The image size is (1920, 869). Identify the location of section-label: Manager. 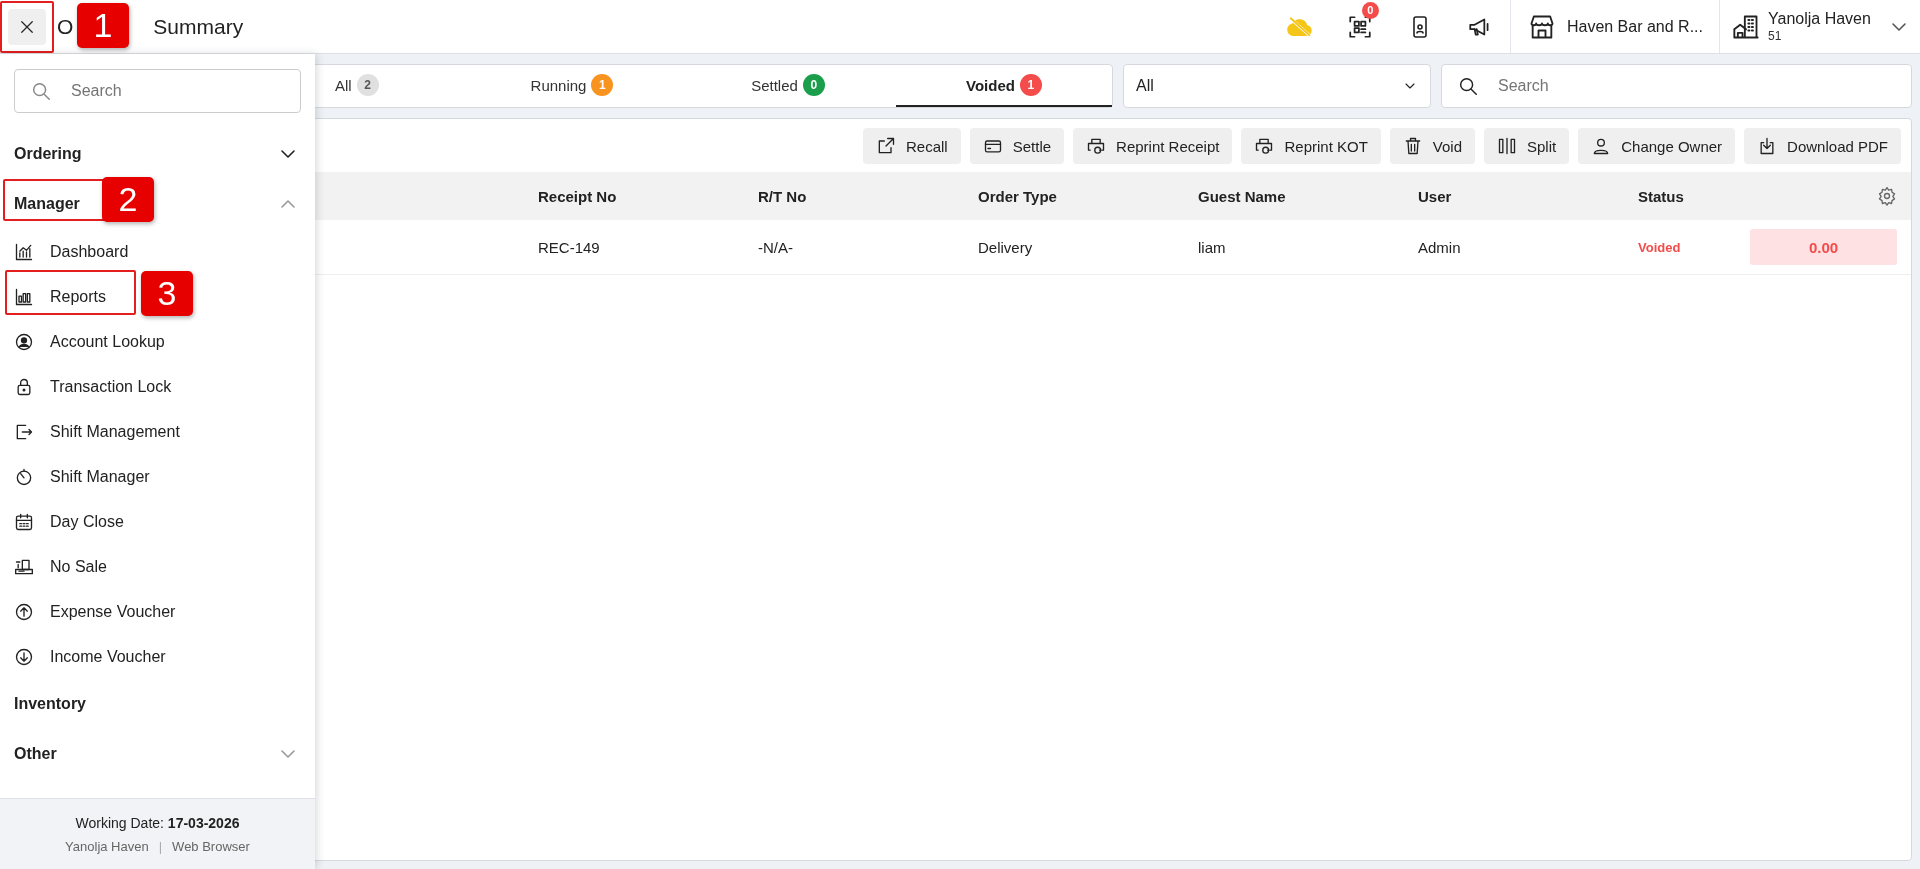
(47, 203).